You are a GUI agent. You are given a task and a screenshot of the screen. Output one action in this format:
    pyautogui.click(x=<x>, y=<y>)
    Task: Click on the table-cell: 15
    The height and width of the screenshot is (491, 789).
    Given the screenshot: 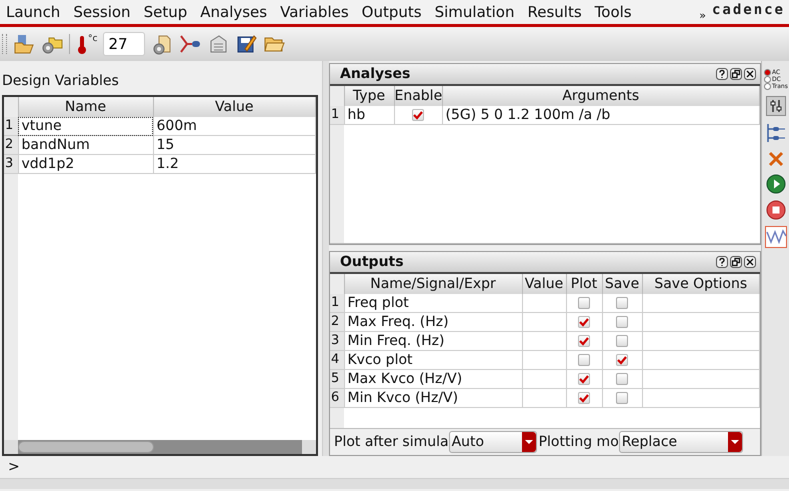 What is the action you would take?
    pyautogui.click(x=234, y=145)
    